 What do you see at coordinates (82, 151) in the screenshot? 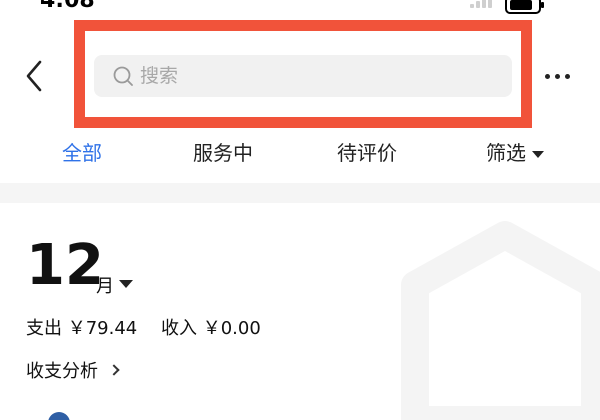
I see `tab-all: 全部` at bounding box center [82, 151].